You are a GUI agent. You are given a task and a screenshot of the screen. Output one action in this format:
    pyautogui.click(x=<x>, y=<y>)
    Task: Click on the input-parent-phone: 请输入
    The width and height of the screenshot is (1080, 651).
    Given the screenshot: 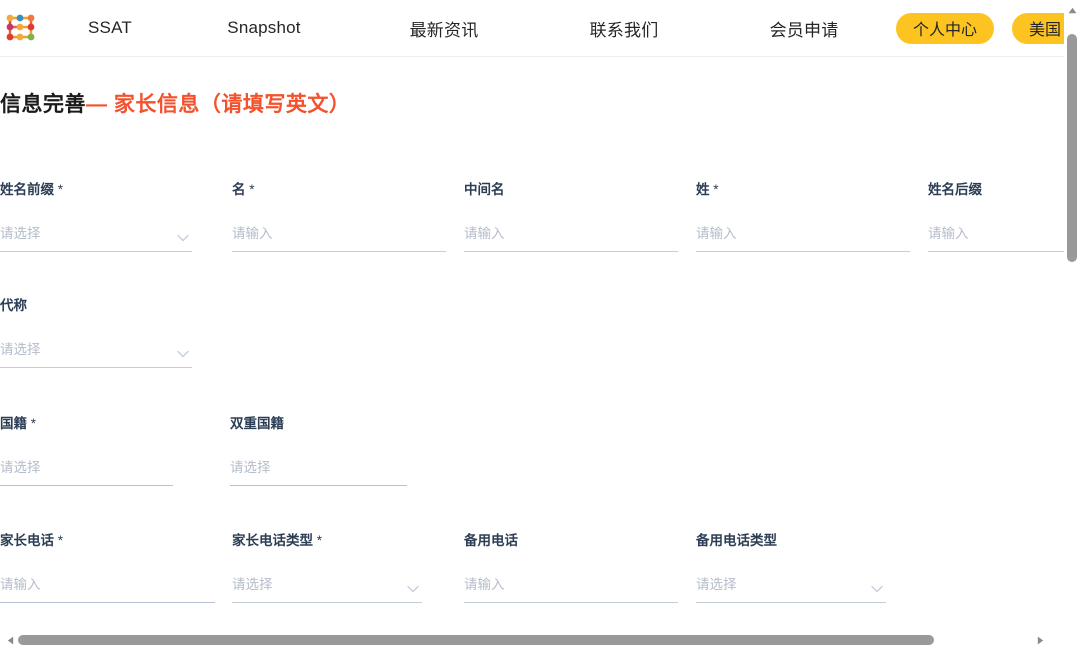 What is the action you would take?
    pyautogui.click(x=107, y=588)
    